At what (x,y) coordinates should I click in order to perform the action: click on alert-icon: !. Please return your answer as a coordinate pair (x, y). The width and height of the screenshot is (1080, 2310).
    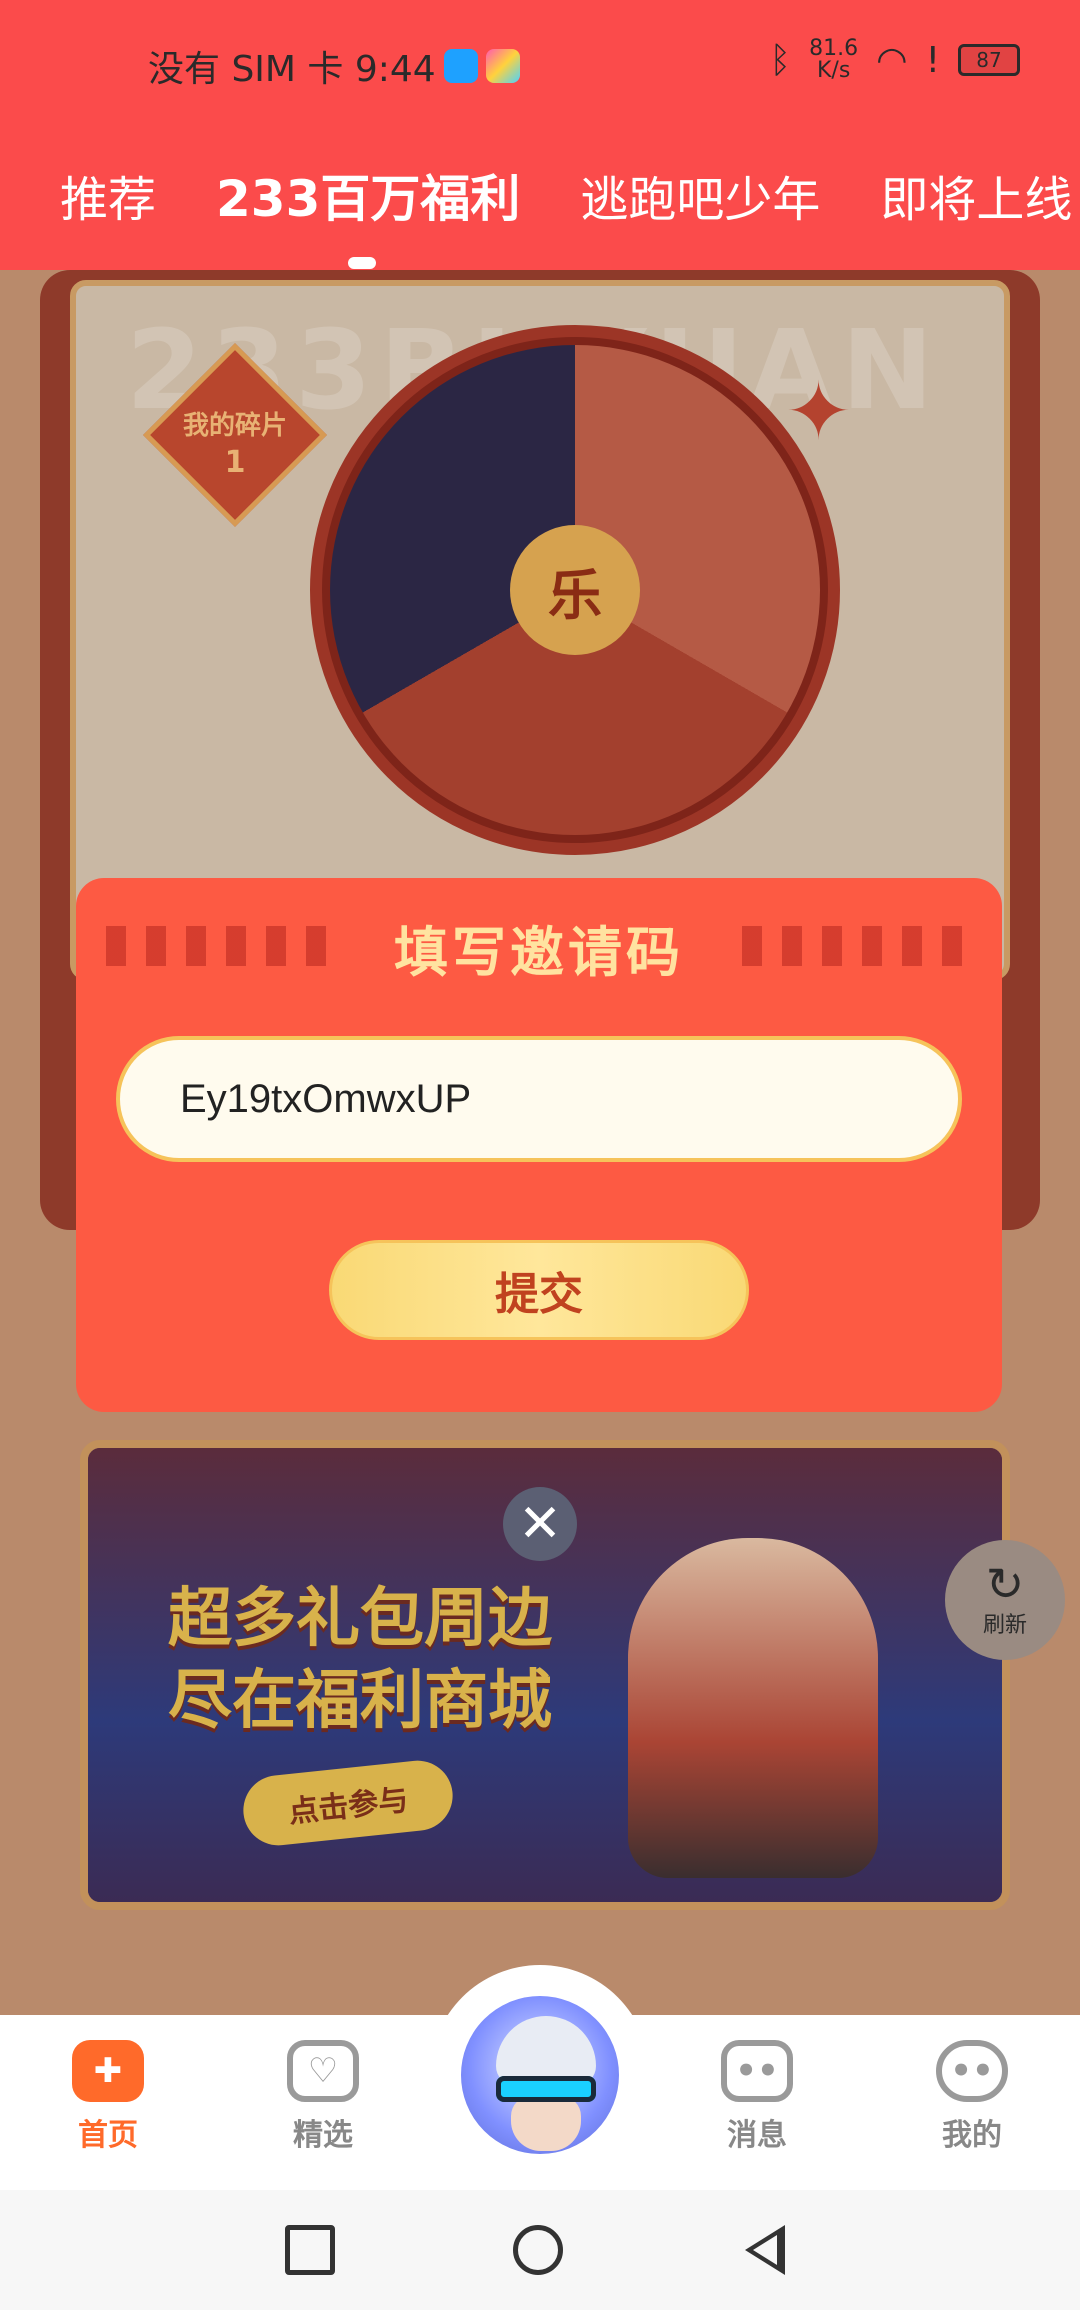
    Looking at the image, I should click on (932, 60).